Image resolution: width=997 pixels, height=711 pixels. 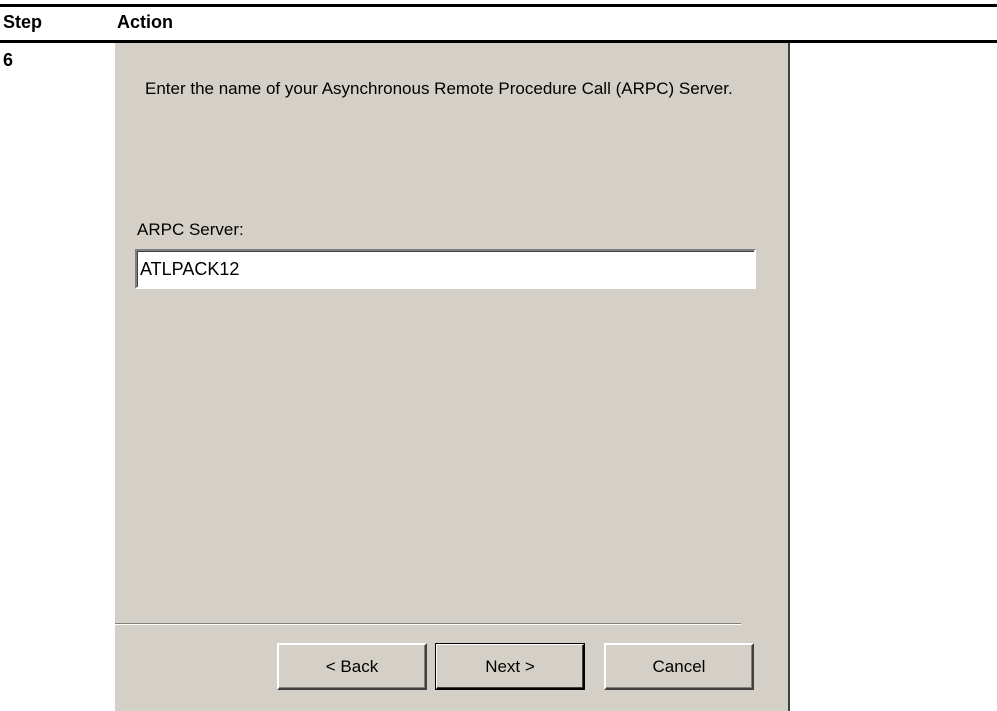 What do you see at coordinates (145, 22) in the screenshot?
I see `column-header-action: Action` at bounding box center [145, 22].